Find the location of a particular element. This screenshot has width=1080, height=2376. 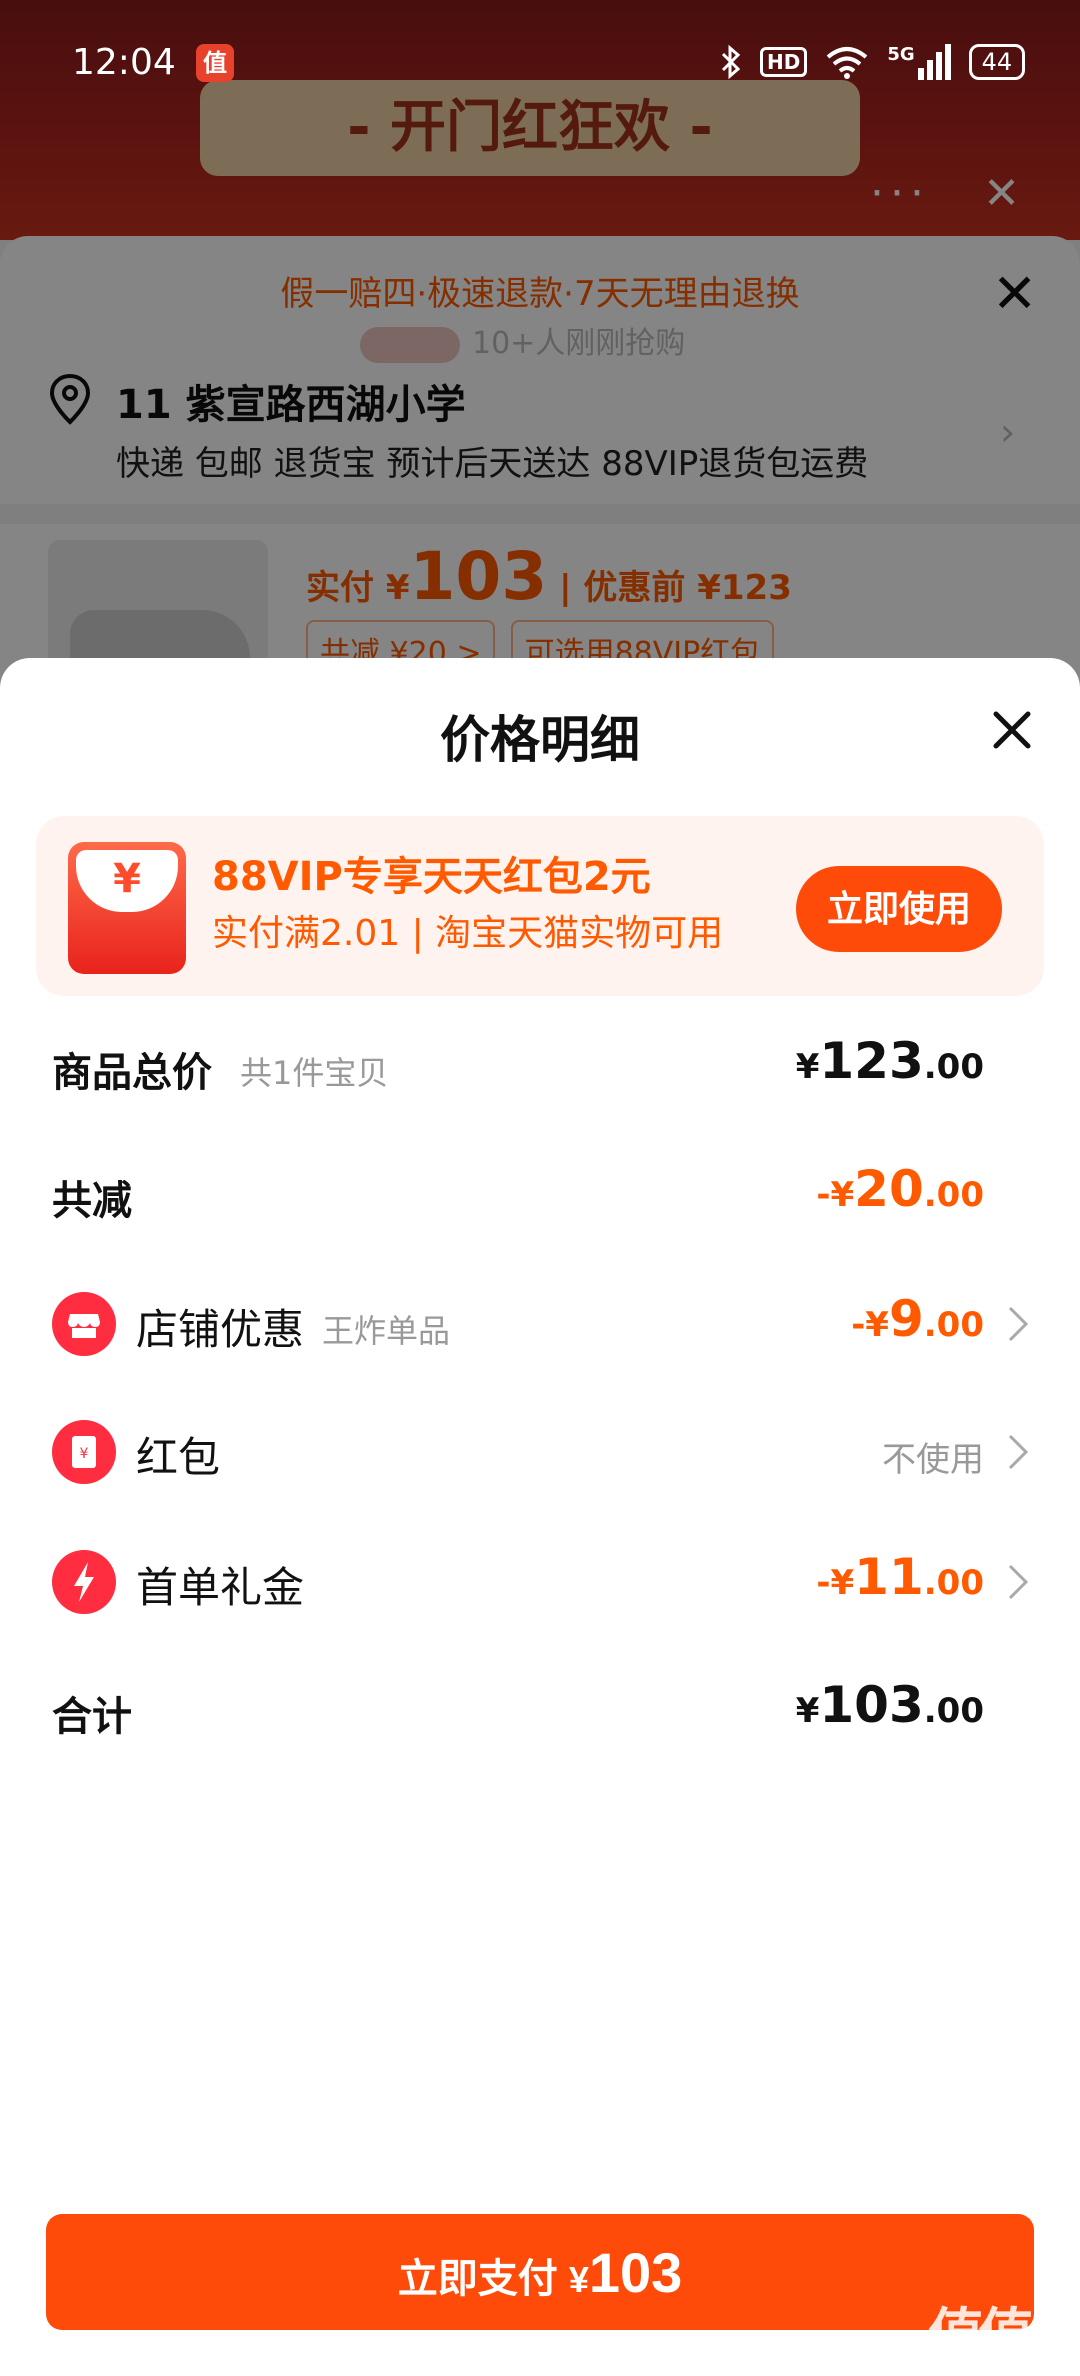

row-label: 合计 is located at coordinates (92, 1717).